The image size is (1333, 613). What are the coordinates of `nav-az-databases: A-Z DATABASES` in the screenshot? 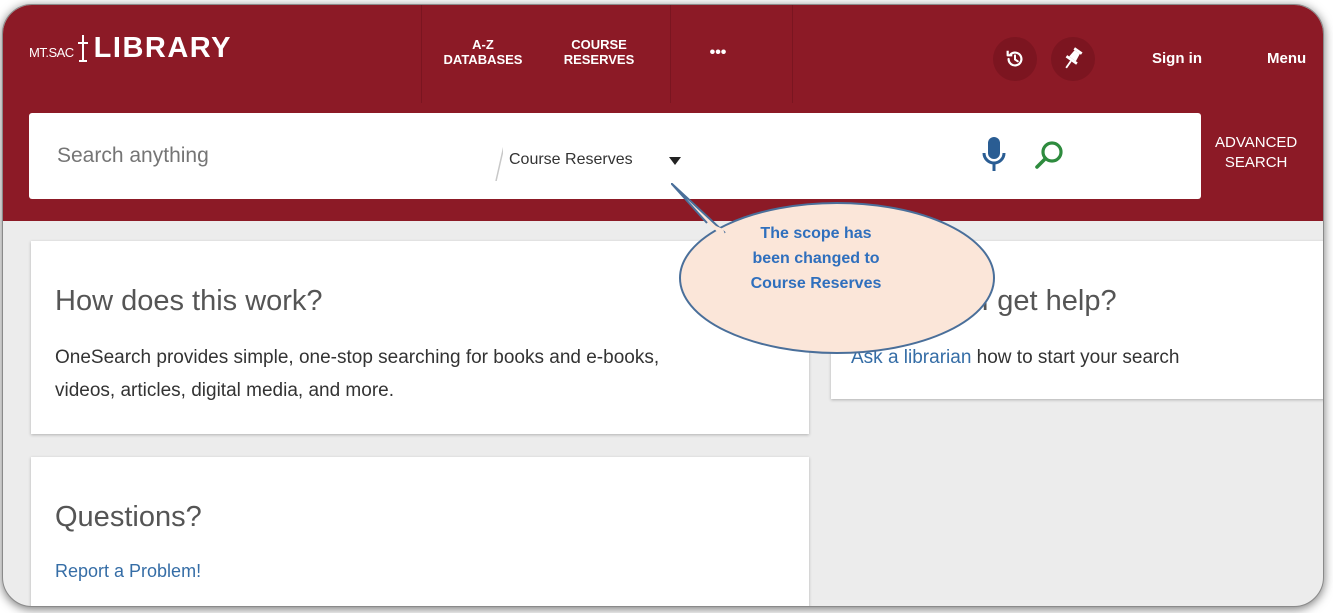 It's located at (483, 52).